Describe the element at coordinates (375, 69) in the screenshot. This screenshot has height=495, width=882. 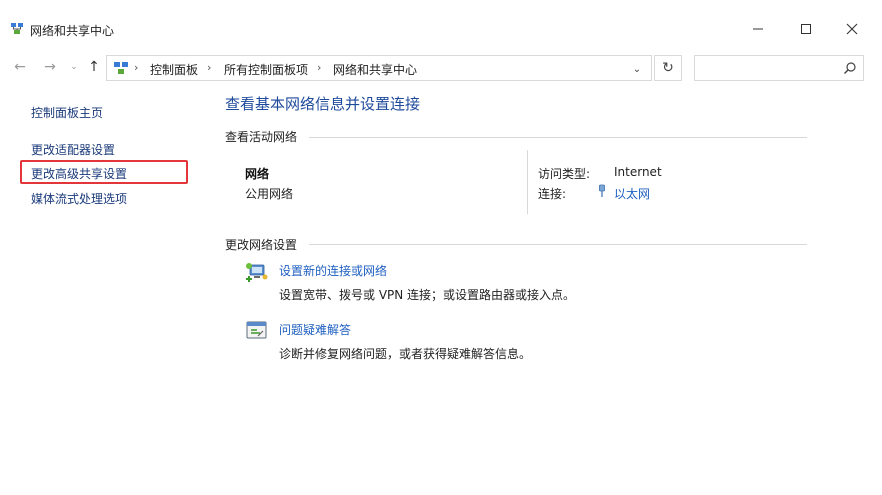
I see `breadcrumb-network-center: 网络和共享中心` at that location.